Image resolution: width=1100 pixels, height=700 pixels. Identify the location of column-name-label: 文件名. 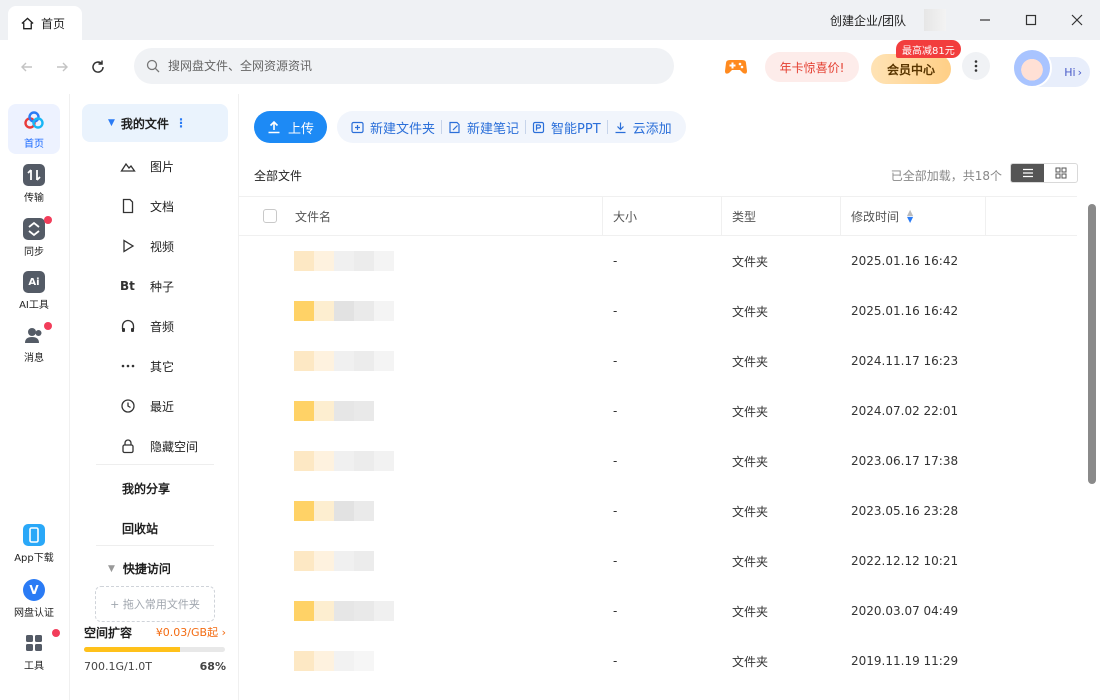
(313, 216).